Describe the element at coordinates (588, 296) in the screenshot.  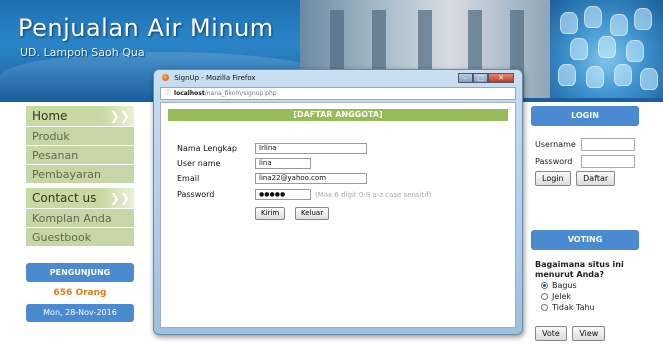
I see `vote-option-jelek: Jelek` at that location.